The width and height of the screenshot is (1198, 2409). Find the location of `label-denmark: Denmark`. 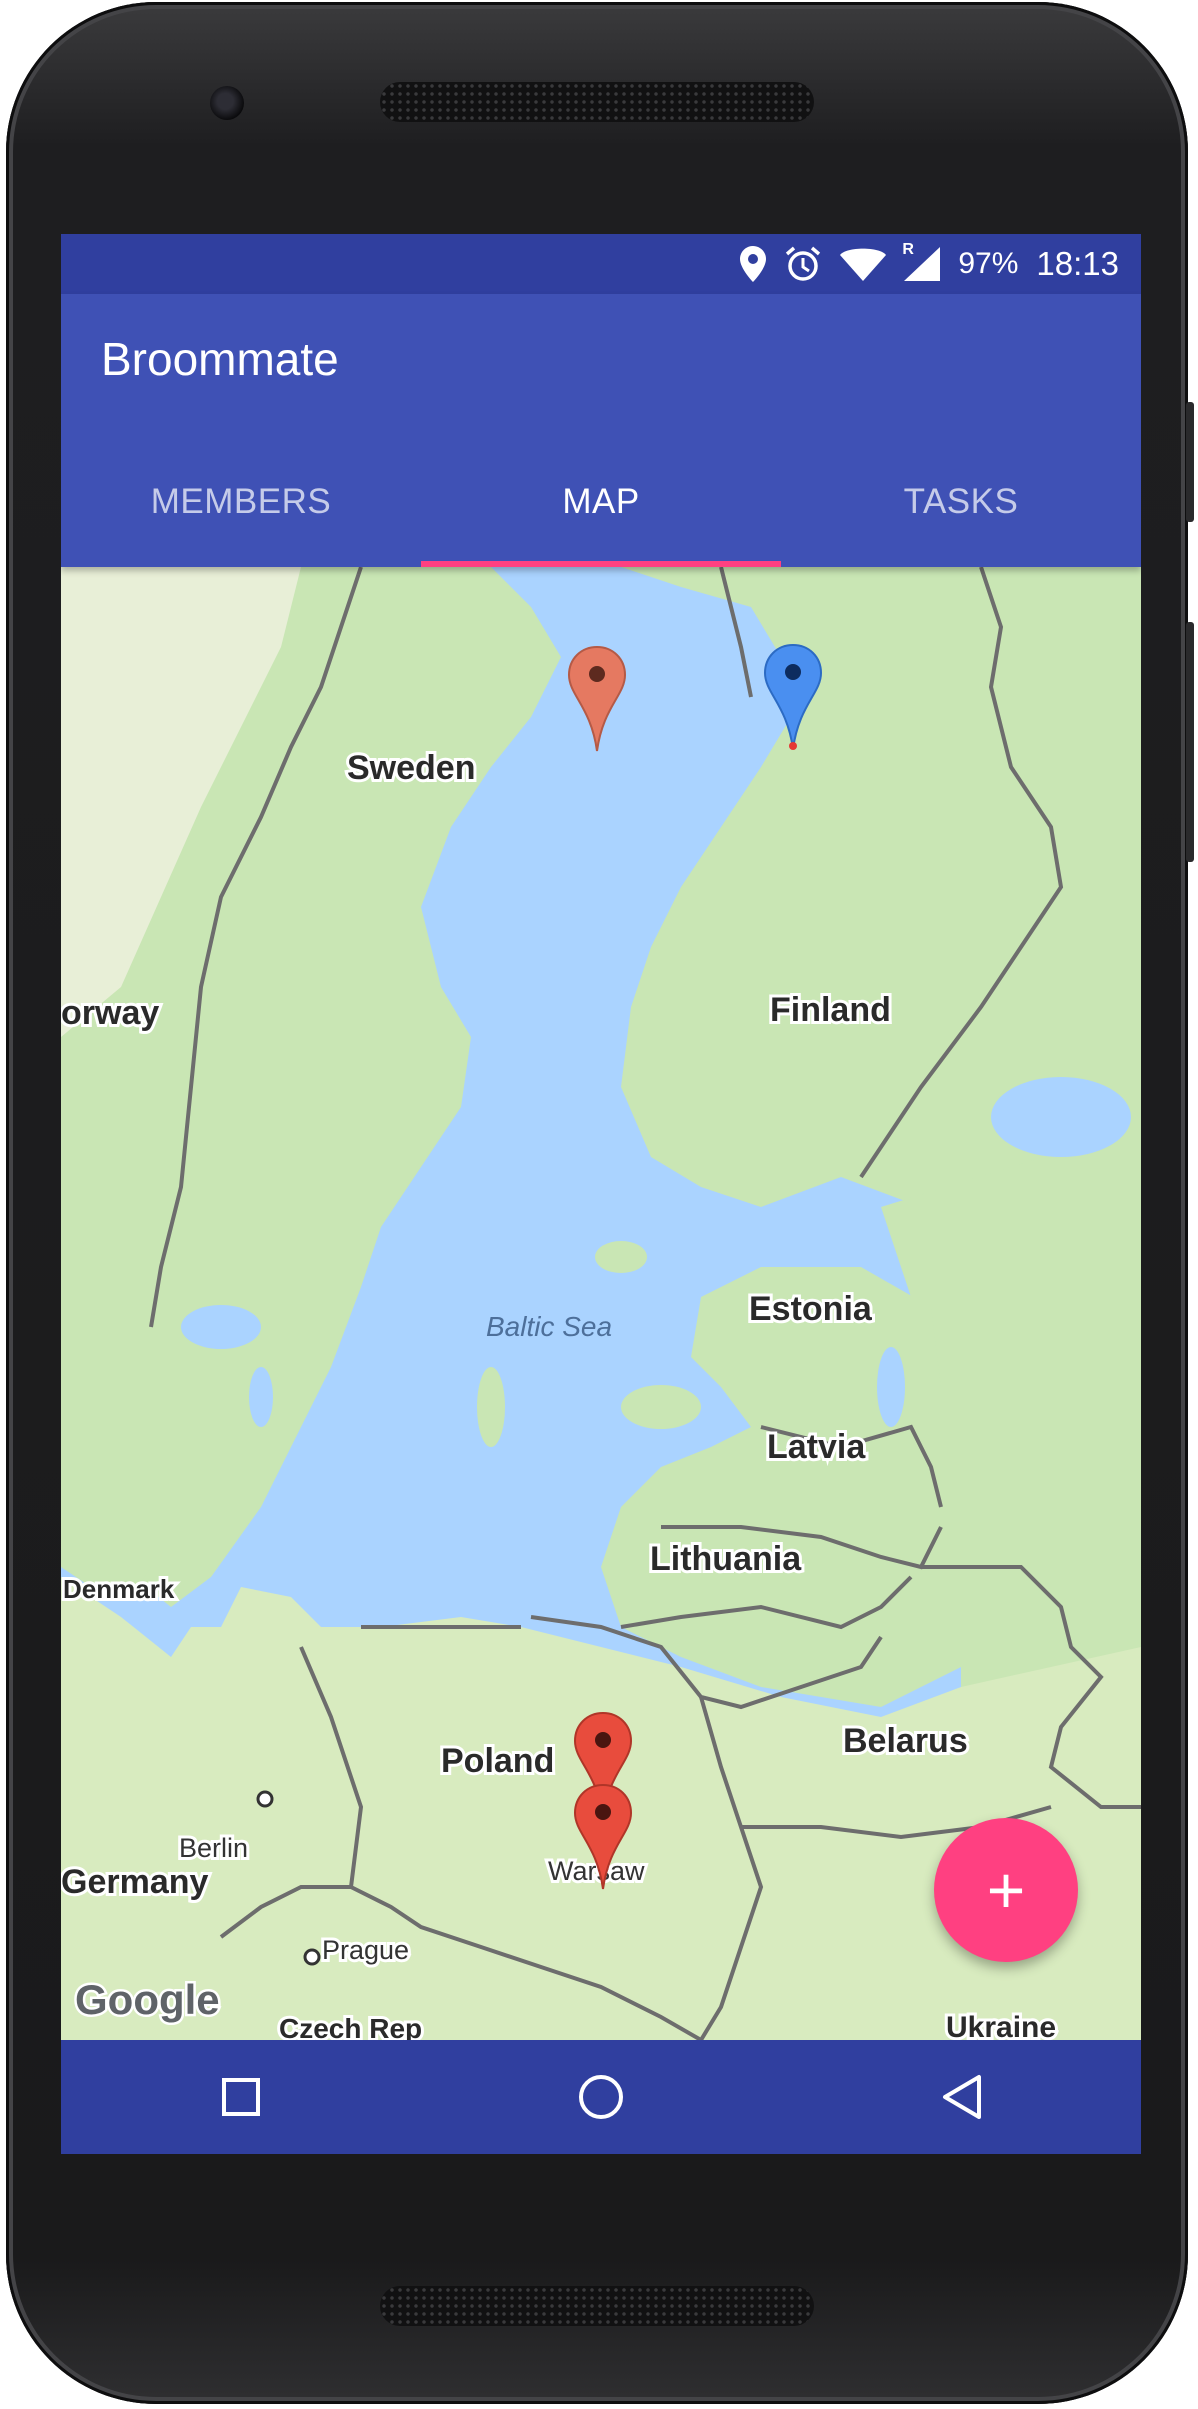

label-denmark: Denmark is located at coordinates (119, 1589).